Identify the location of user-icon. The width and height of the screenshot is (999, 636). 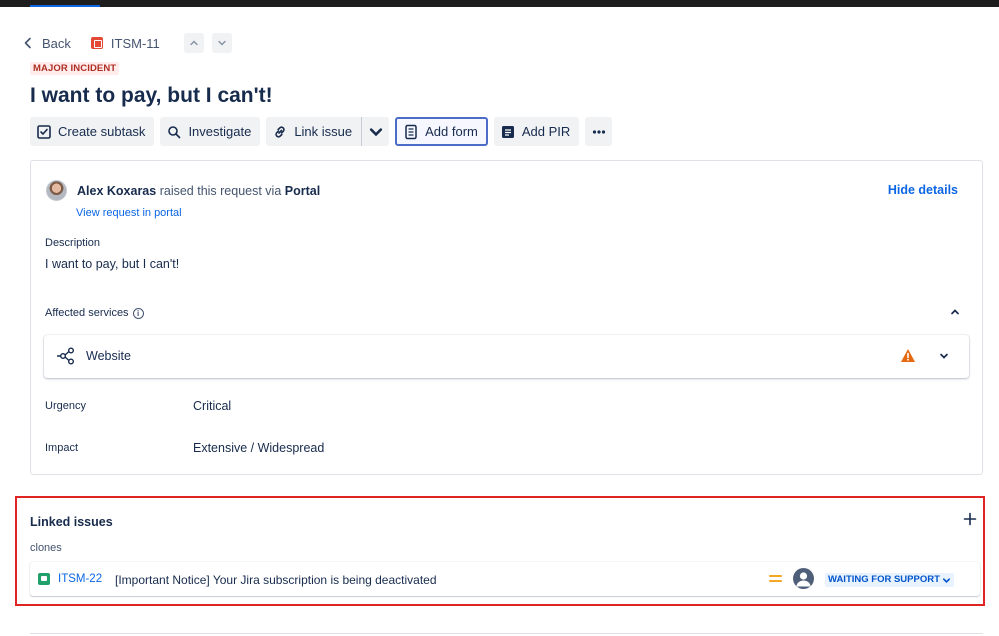
(803, 579).